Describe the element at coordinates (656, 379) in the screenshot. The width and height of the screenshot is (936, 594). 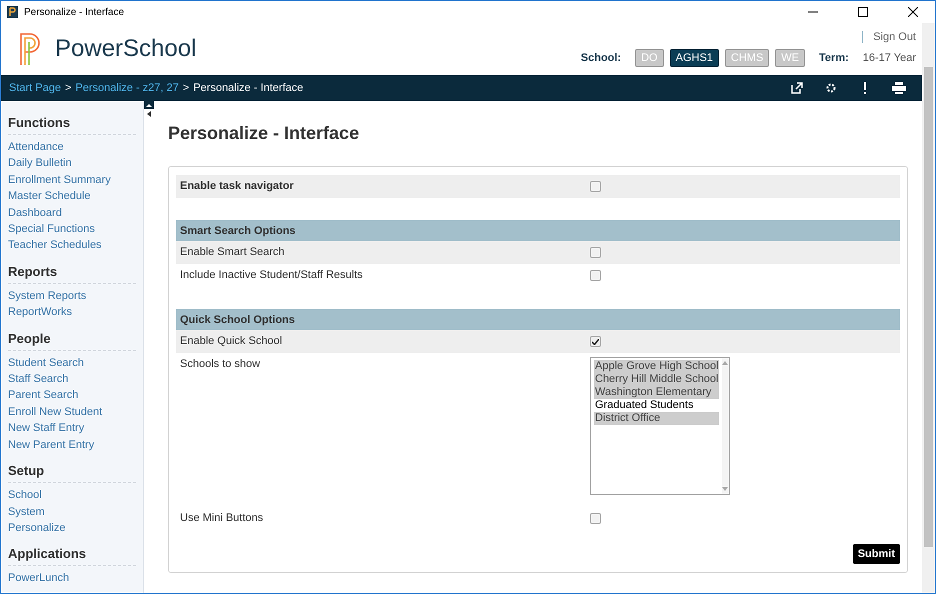
I see `list-option: Cherry Hill Middle School` at that location.